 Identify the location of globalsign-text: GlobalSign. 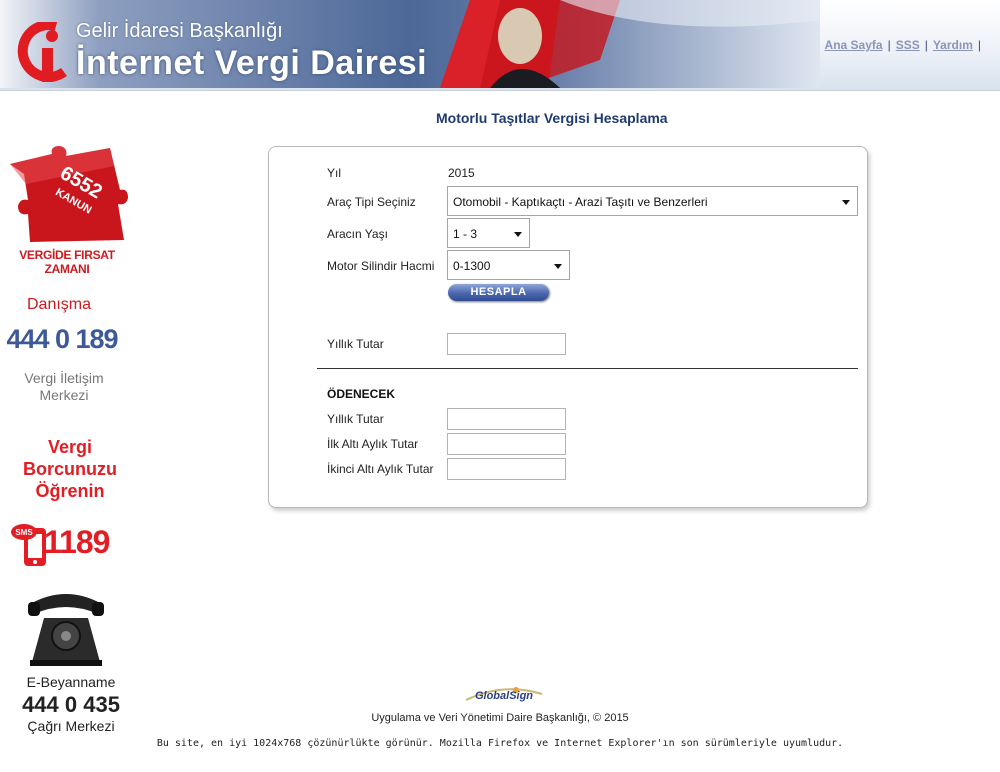
(504, 696).